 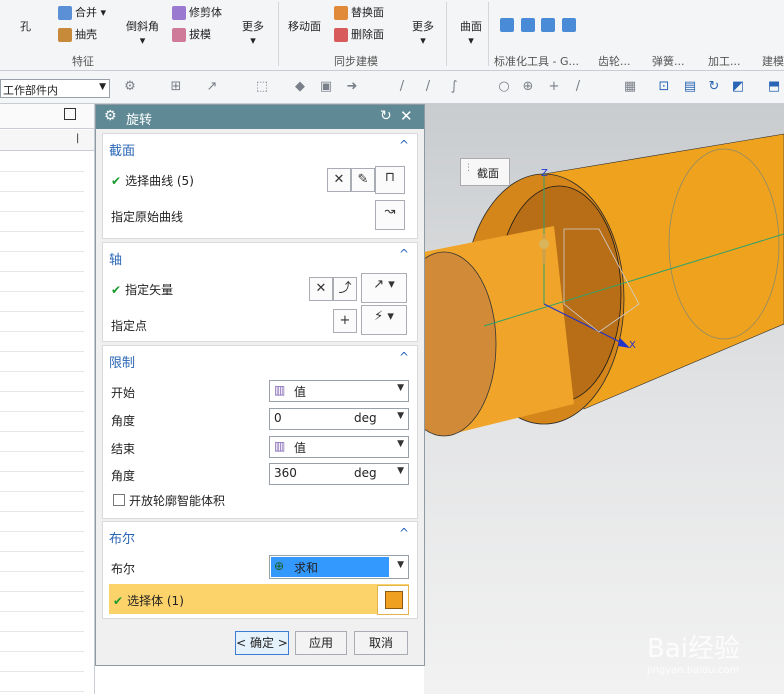 I want to click on curve-rule-button: ⊓, so click(x=390, y=180).